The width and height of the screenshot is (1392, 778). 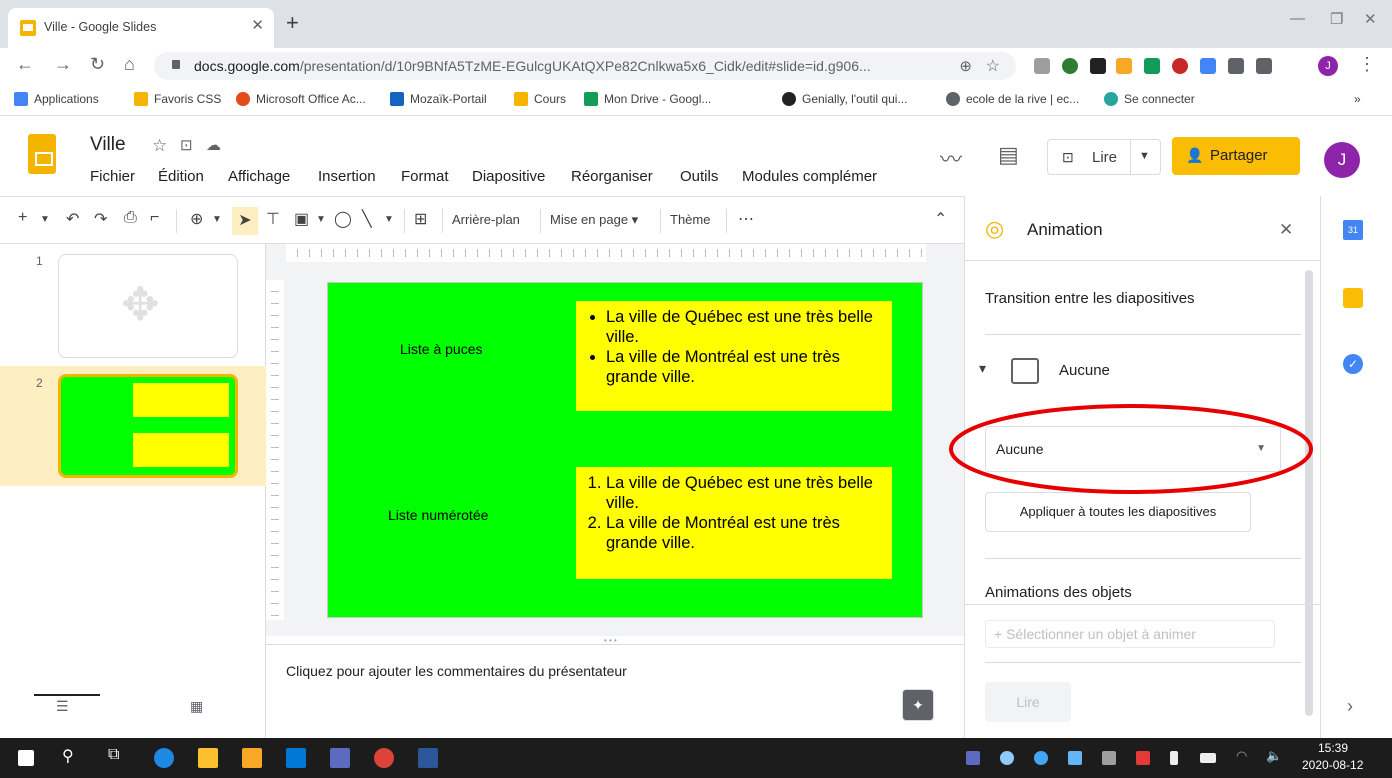 What do you see at coordinates (1241, 756) in the screenshot?
I see `wifi-icon: ◠` at bounding box center [1241, 756].